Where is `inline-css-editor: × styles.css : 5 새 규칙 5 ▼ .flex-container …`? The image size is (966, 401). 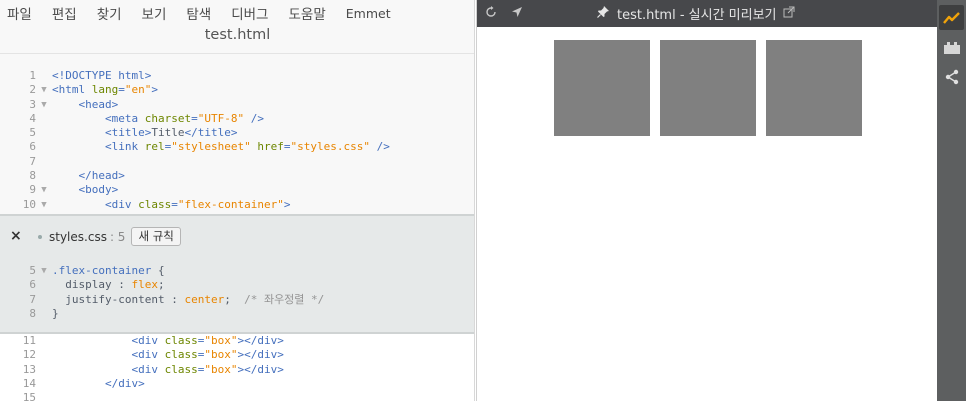
inline-css-editor: × styles.css : 5 새 규칙 5 ▼ .flex-container … is located at coordinates (237, 274).